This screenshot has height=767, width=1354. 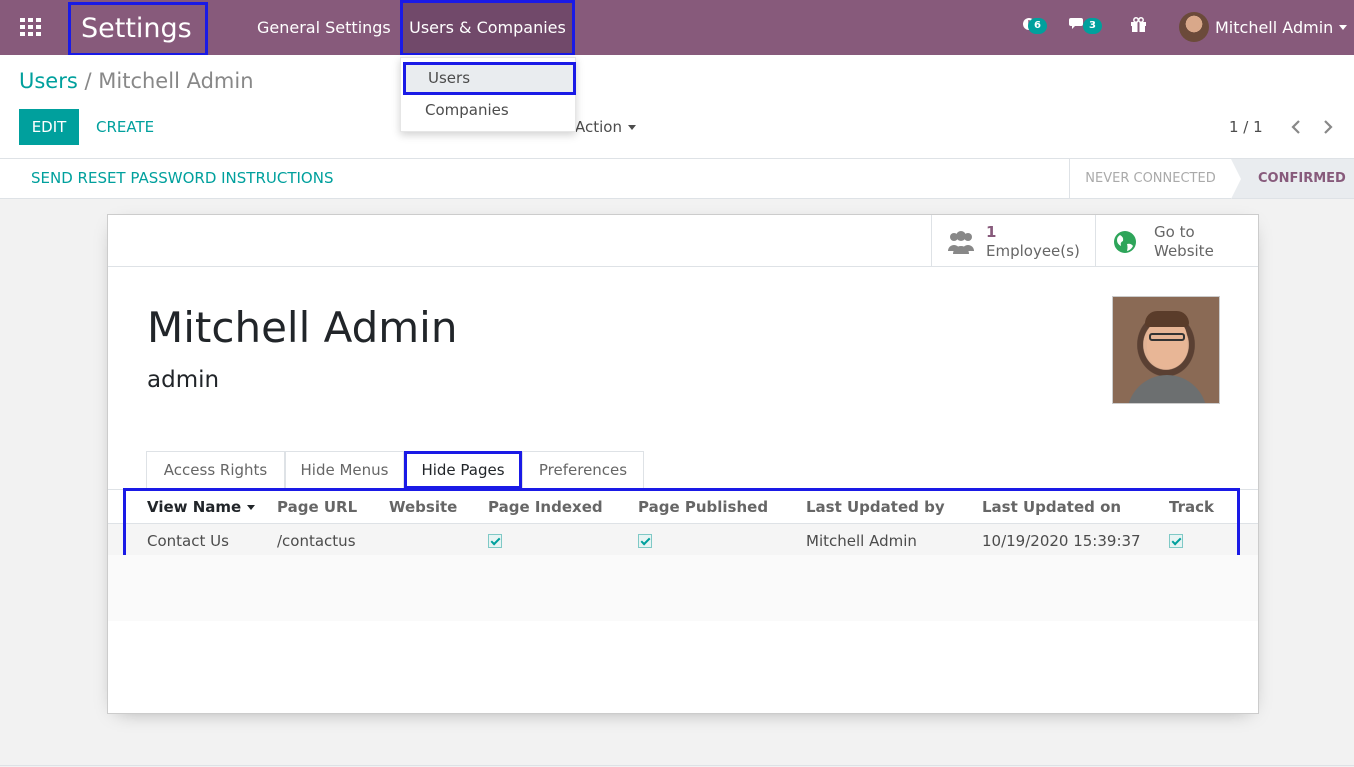 What do you see at coordinates (1184, 251) in the screenshot?
I see `website-label-line2: Website` at bounding box center [1184, 251].